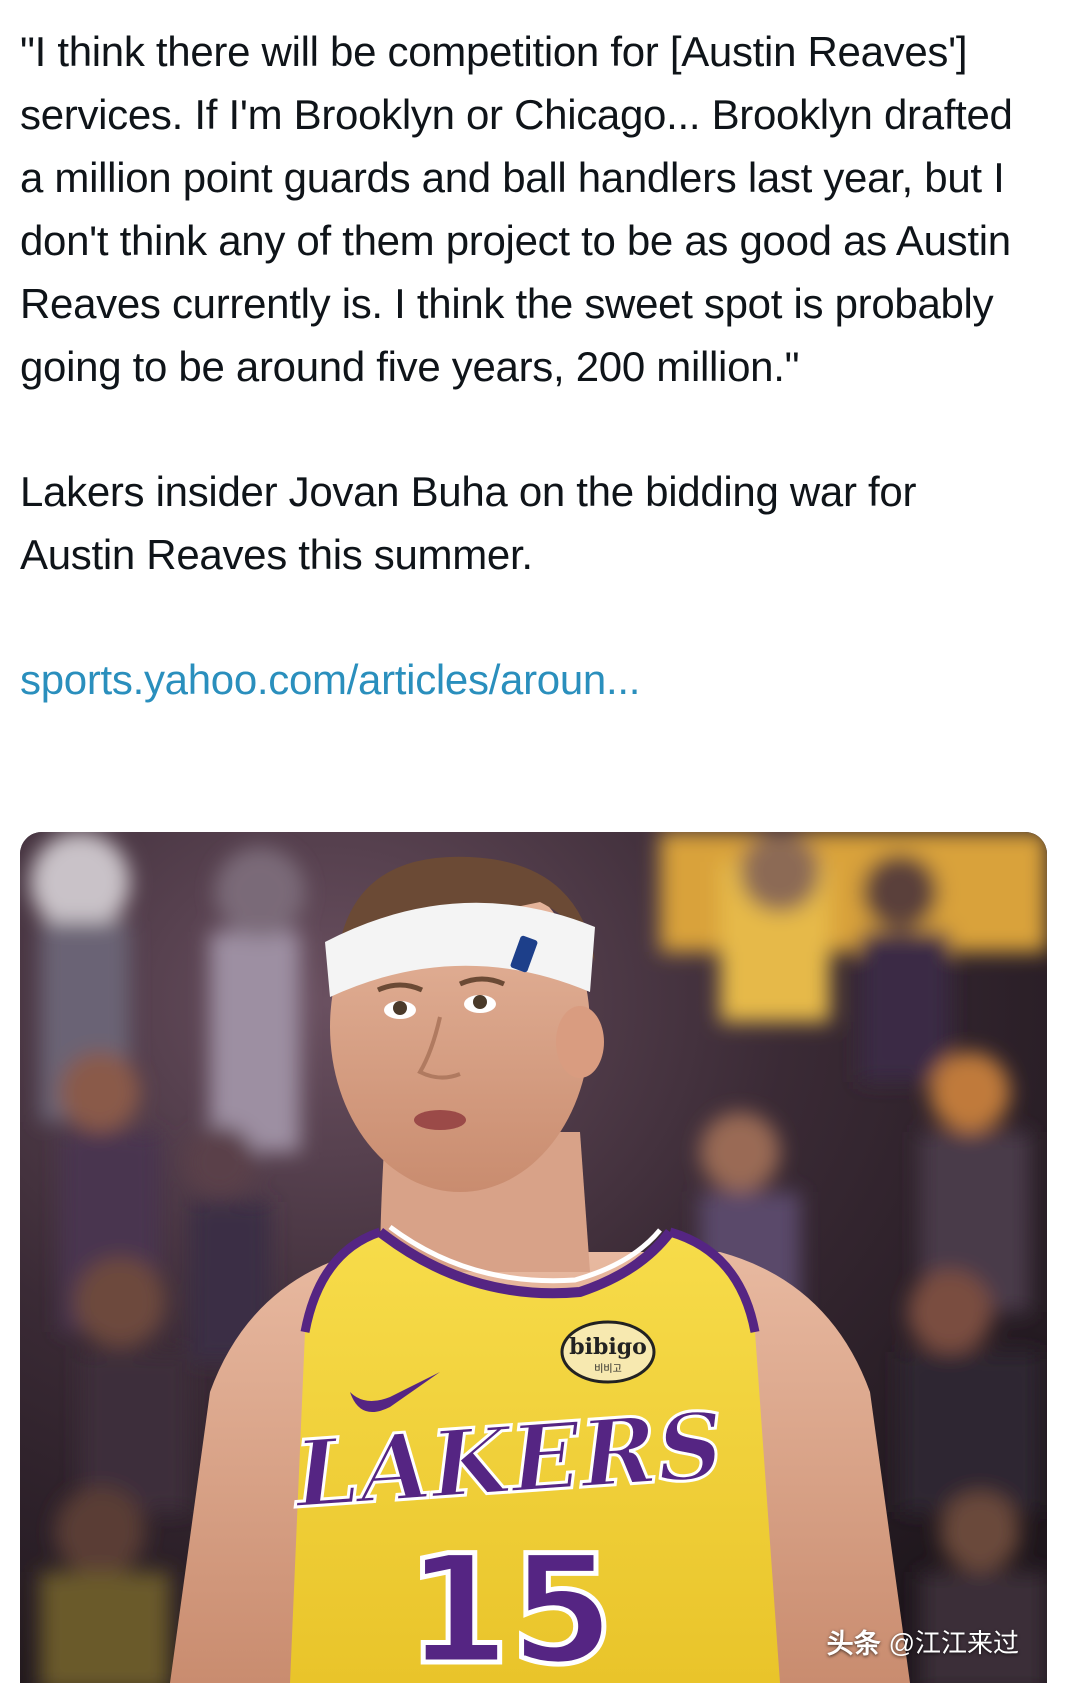 Image resolution: width=1075 pixels, height=1683 pixels. Describe the element at coordinates (953, 1643) in the screenshot. I see `watermark-handle: @江江来过` at that location.